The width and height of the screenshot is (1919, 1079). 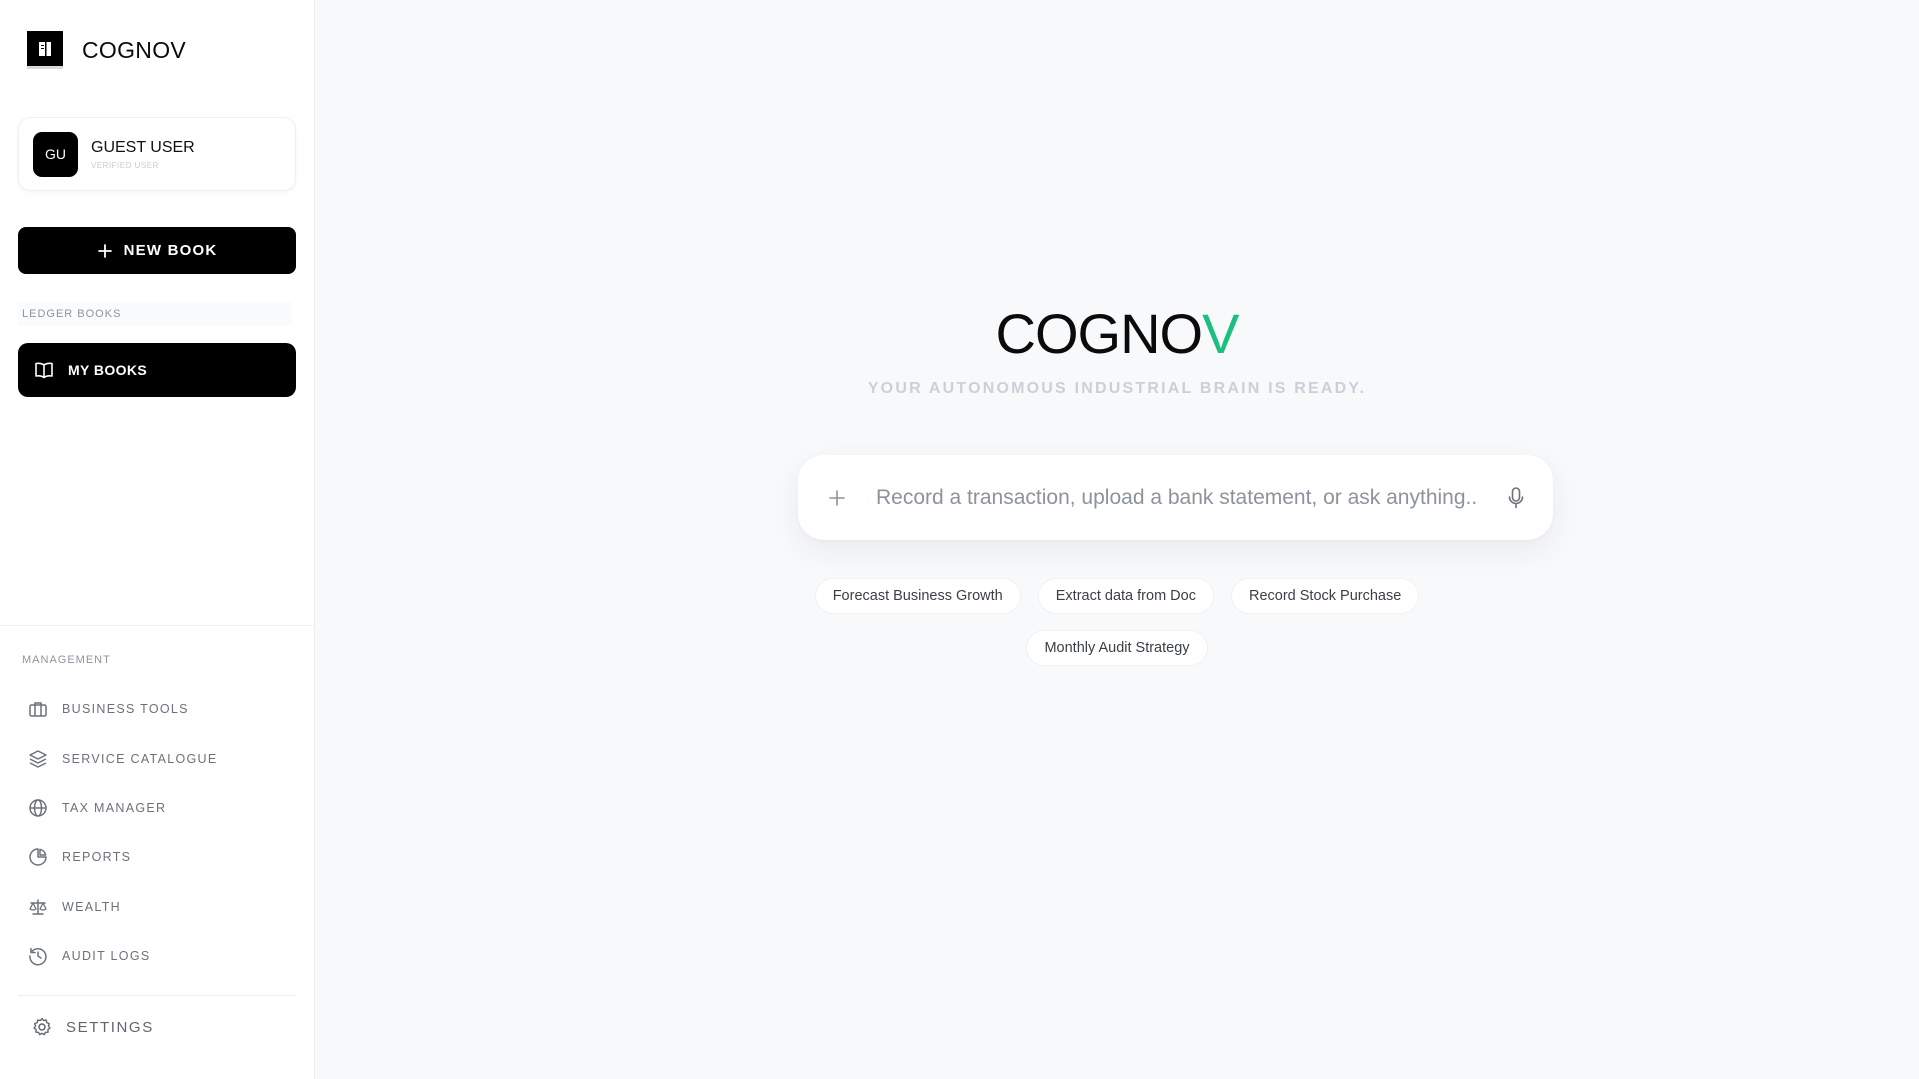 I want to click on sidebar-item-label: SERVICE CATALOGUE, so click(x=140, y=759).